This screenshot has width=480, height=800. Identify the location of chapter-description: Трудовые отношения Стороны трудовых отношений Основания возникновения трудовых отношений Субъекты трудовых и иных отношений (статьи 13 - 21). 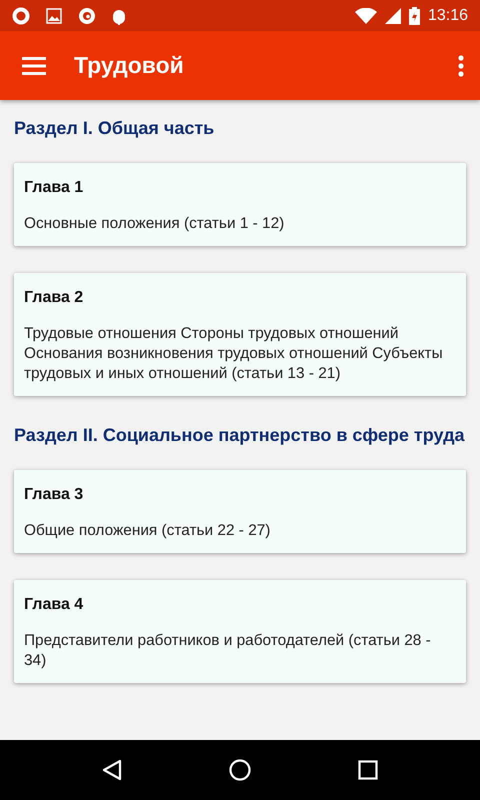
(234, 354).